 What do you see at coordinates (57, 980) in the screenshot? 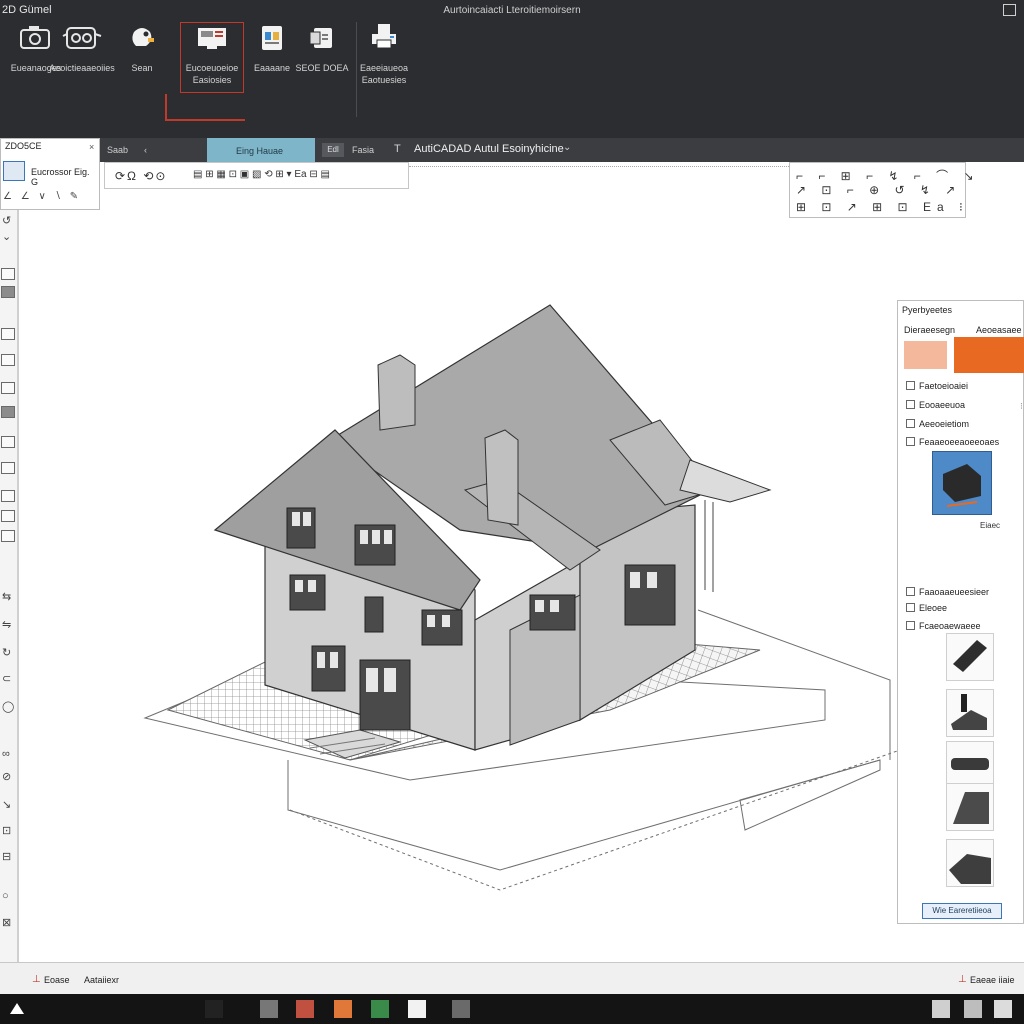
I see `status-model-label: Eoase` at bounding box center [57, 980].